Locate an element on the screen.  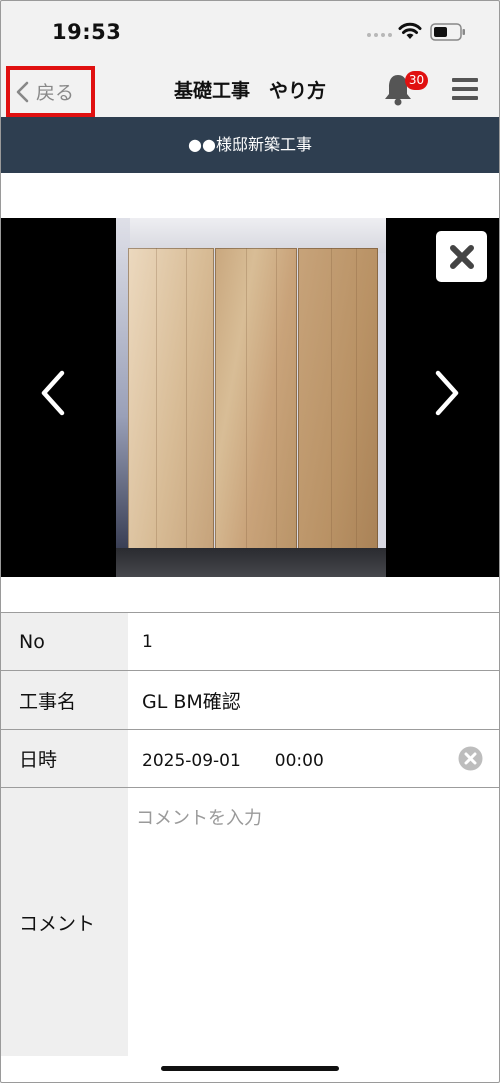
comment-label: コメント is located at coordinates (64, 922).